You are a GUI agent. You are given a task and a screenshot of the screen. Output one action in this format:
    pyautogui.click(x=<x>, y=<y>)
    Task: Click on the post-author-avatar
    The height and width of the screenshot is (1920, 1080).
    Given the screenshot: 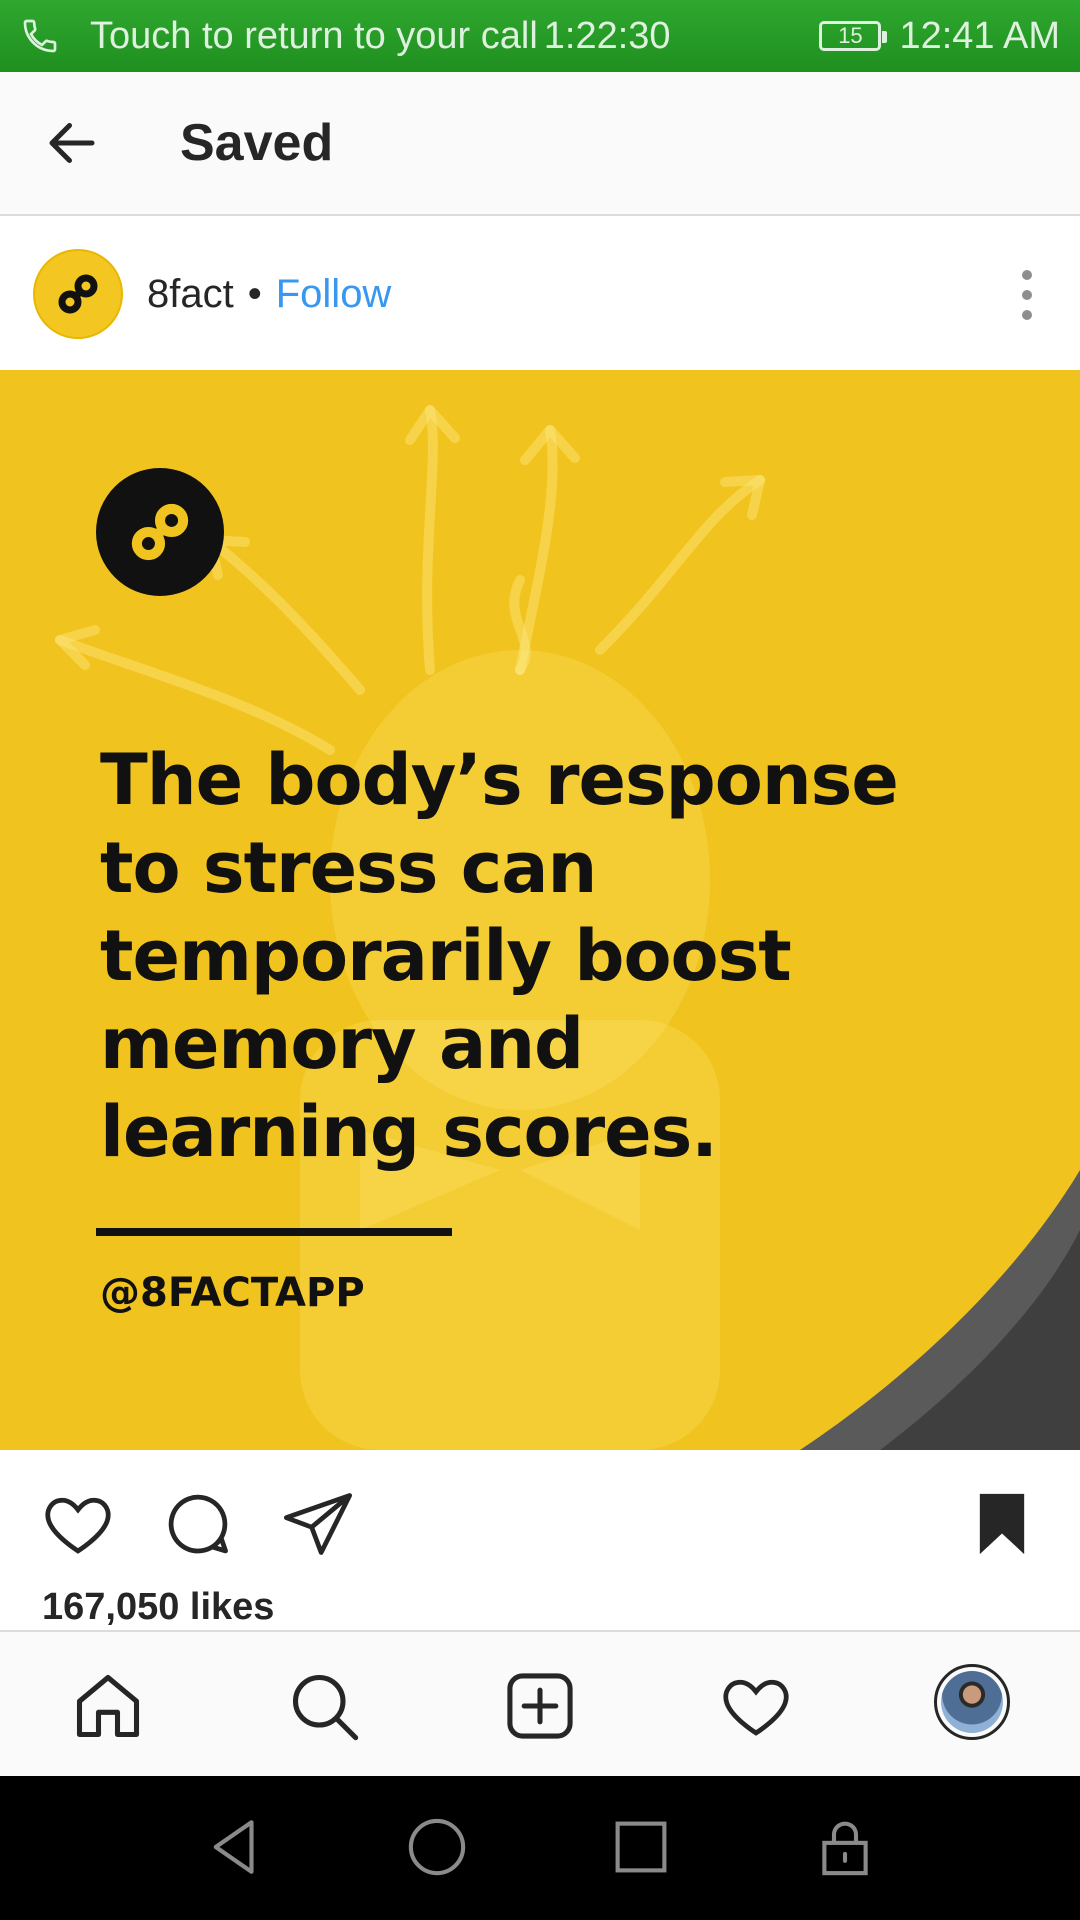 What is the action you would take?
    pyautogui.click(x=78, y=294)
    